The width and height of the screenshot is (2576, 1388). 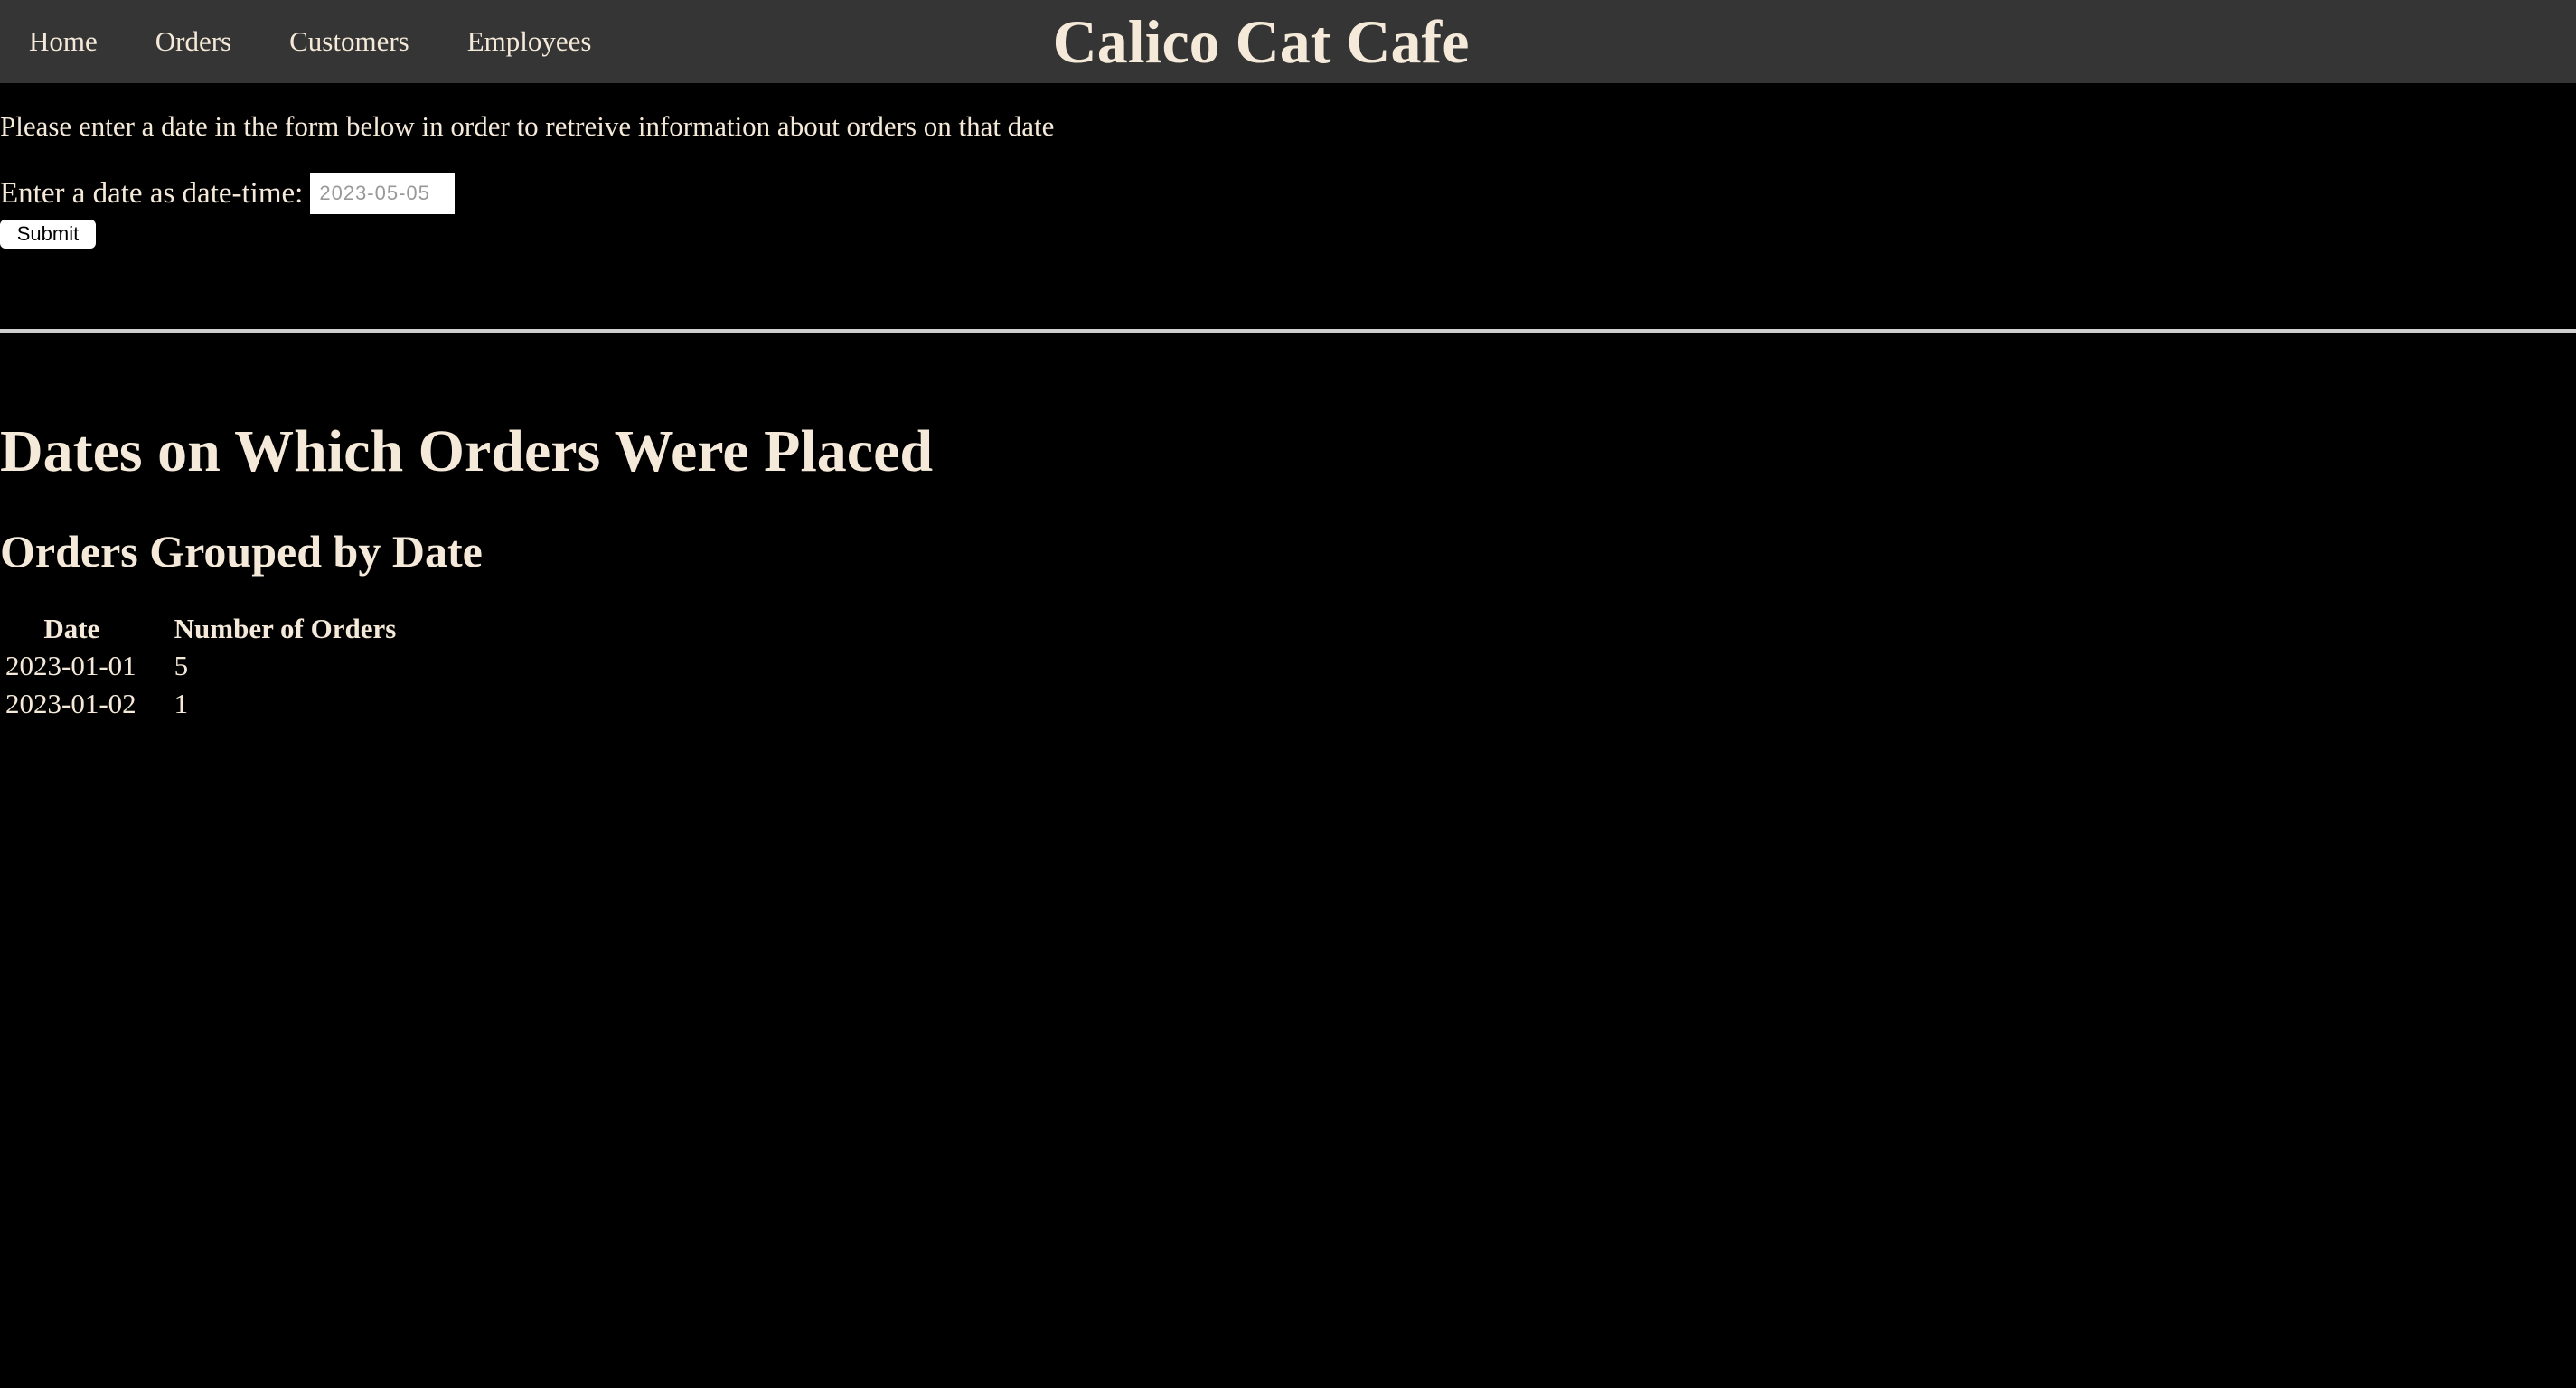 I want to click on date-field-label: Enter a date as date-time:, so click(x=152, y=193).